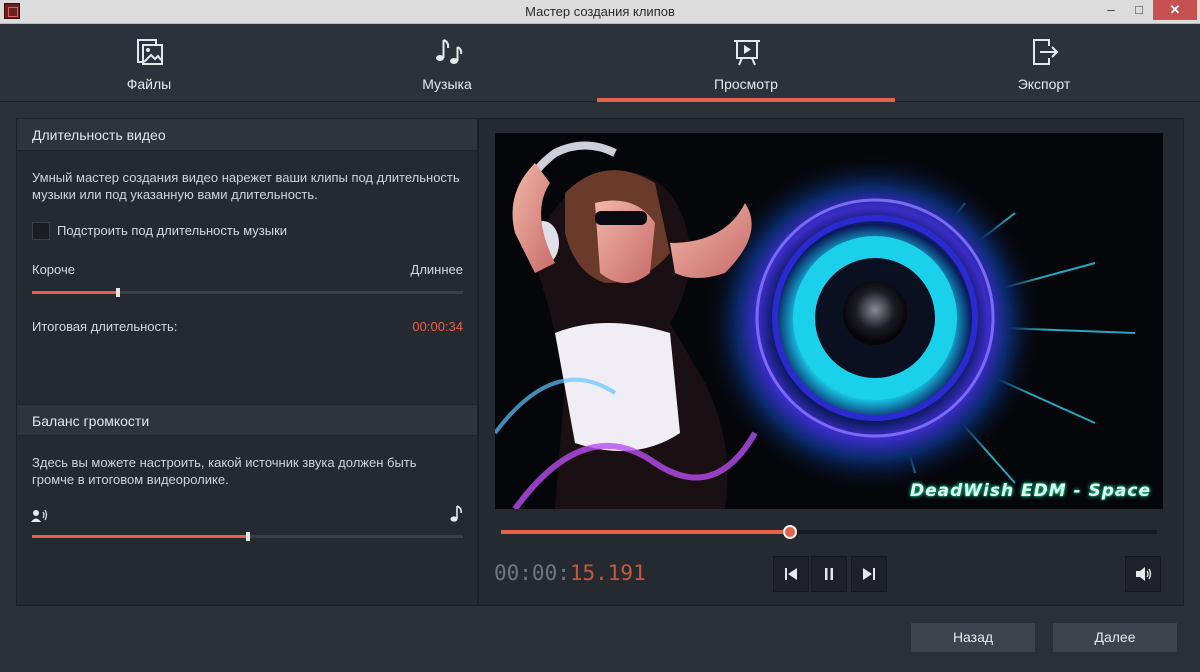 The height and width of the screenshot is (672, 1200). What do you see at coordinates (456, 513) in the screenshot?
I see `music-note-icon` at bounding box center [456, 513].